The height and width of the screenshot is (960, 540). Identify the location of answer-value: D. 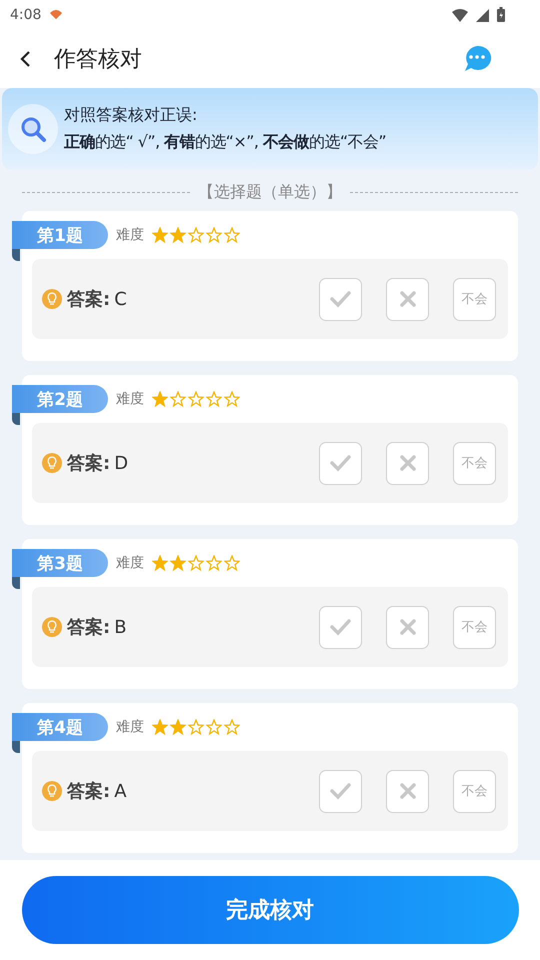
(121, 463).